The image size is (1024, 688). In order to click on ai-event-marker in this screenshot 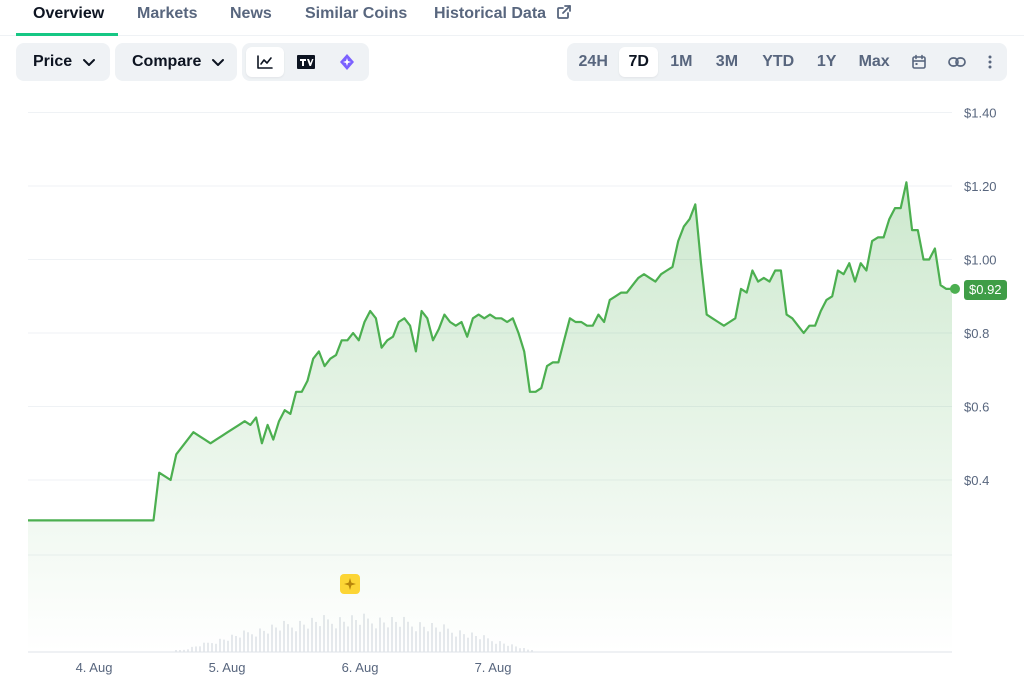, I will do `click(350, 584)`.